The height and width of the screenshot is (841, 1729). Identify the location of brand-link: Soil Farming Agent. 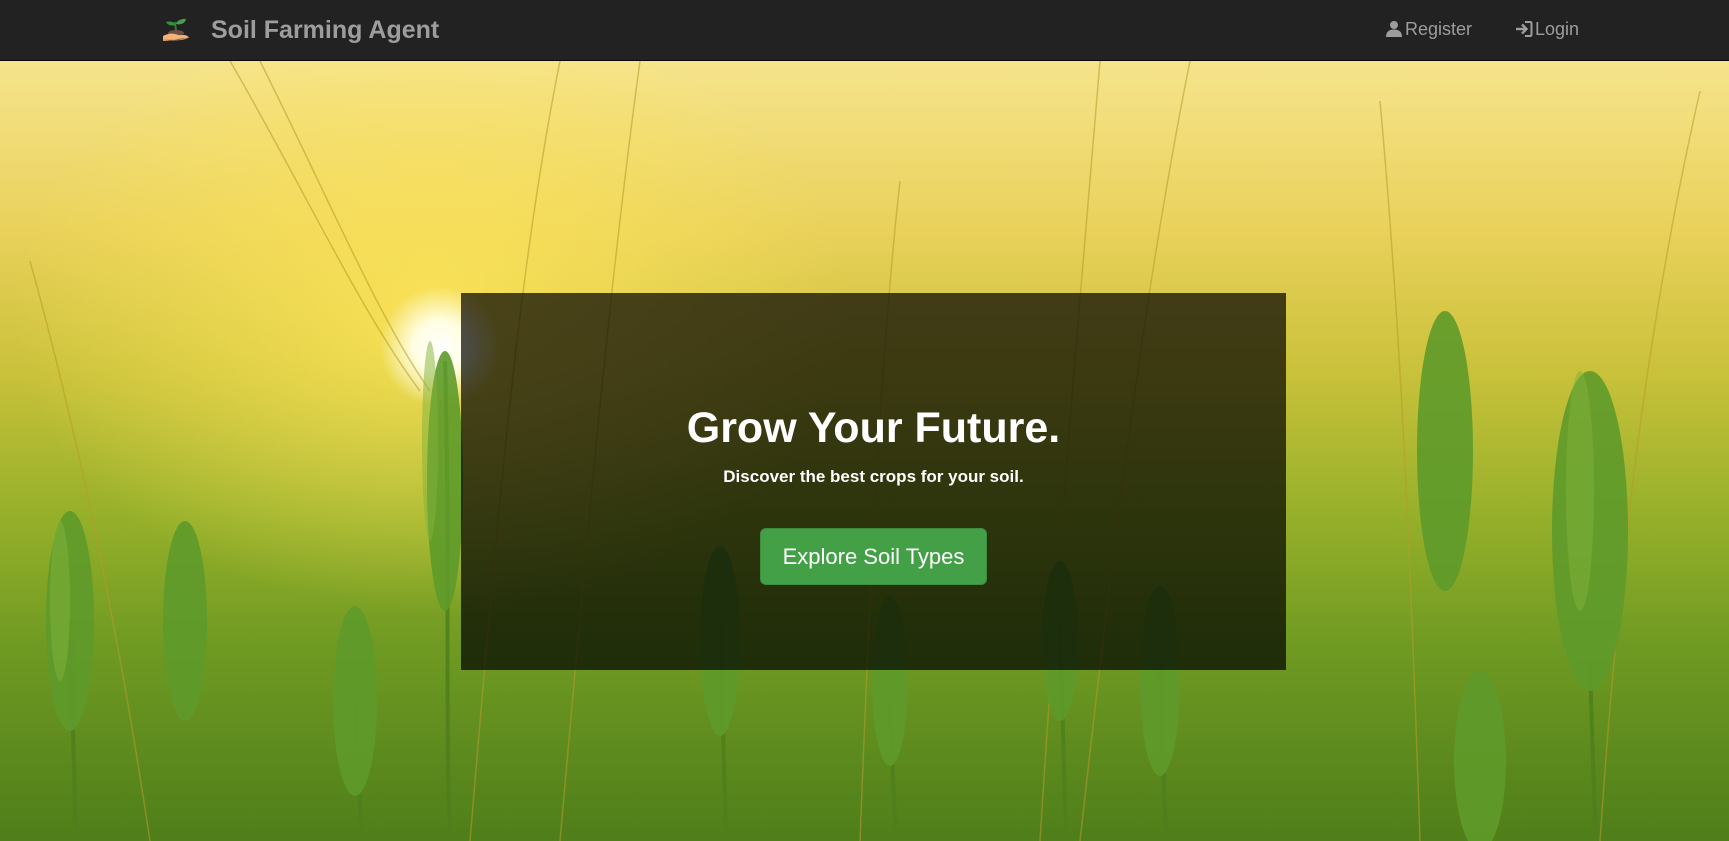
(299, 30).